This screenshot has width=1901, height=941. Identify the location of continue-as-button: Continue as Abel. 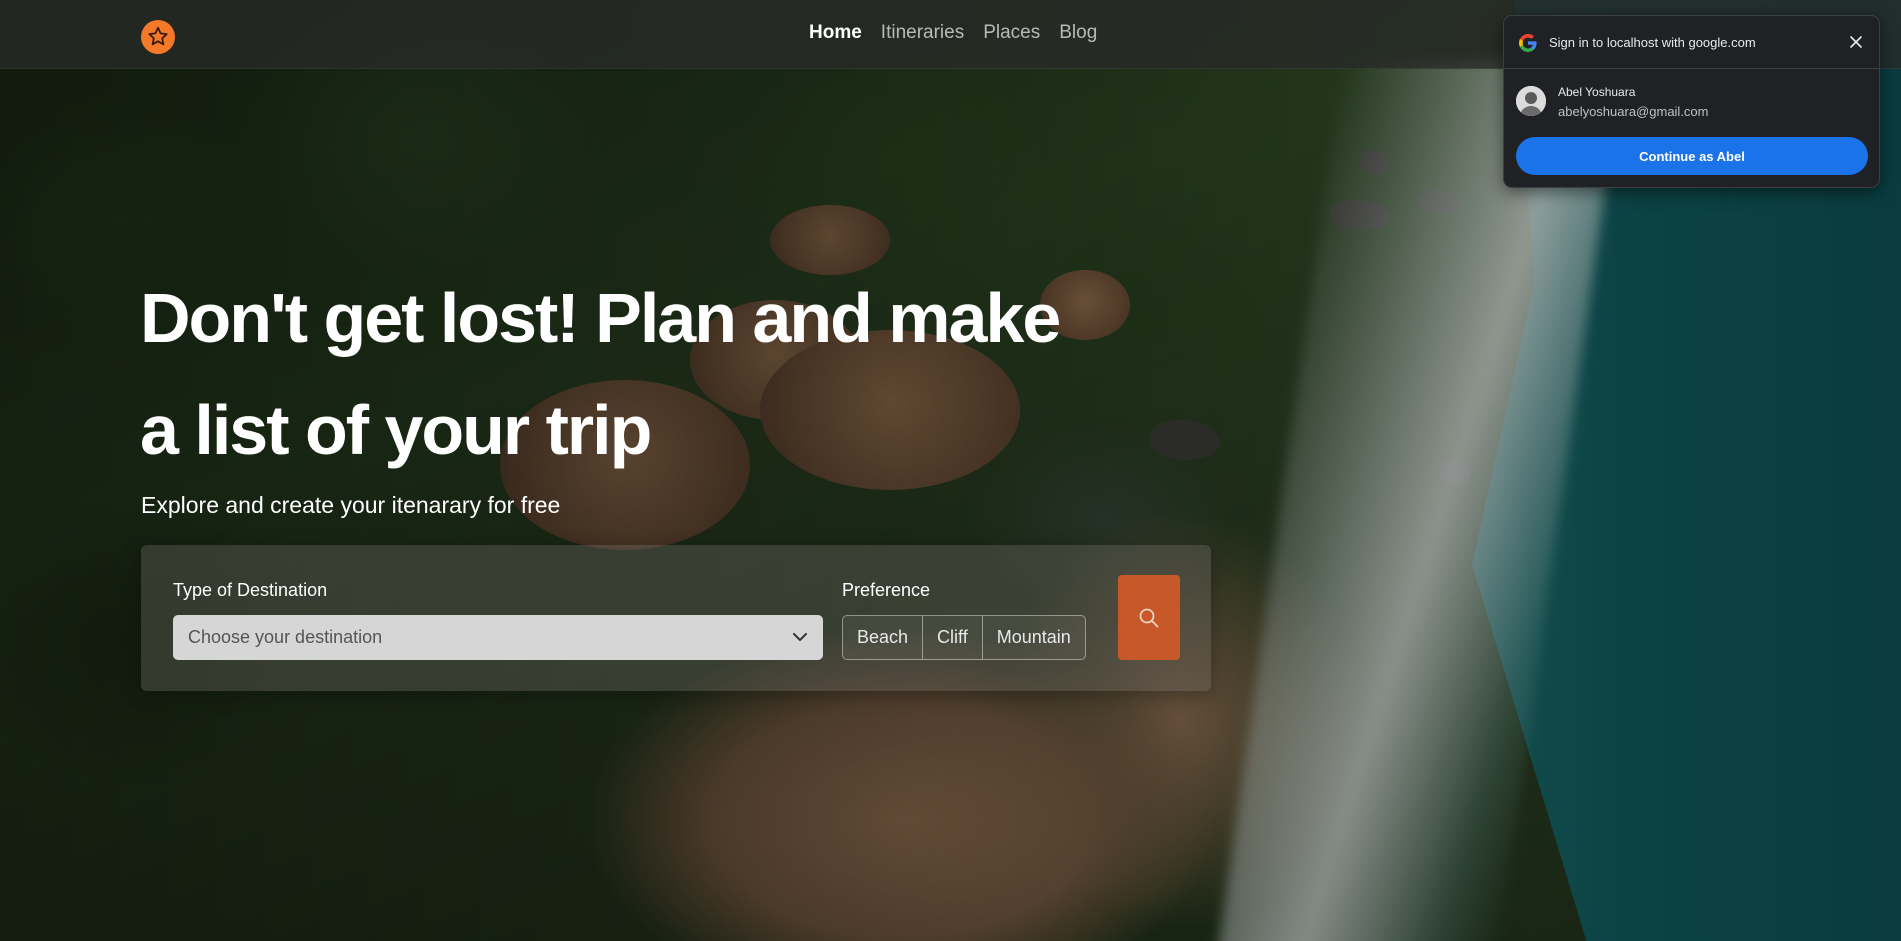
(1692, 156).